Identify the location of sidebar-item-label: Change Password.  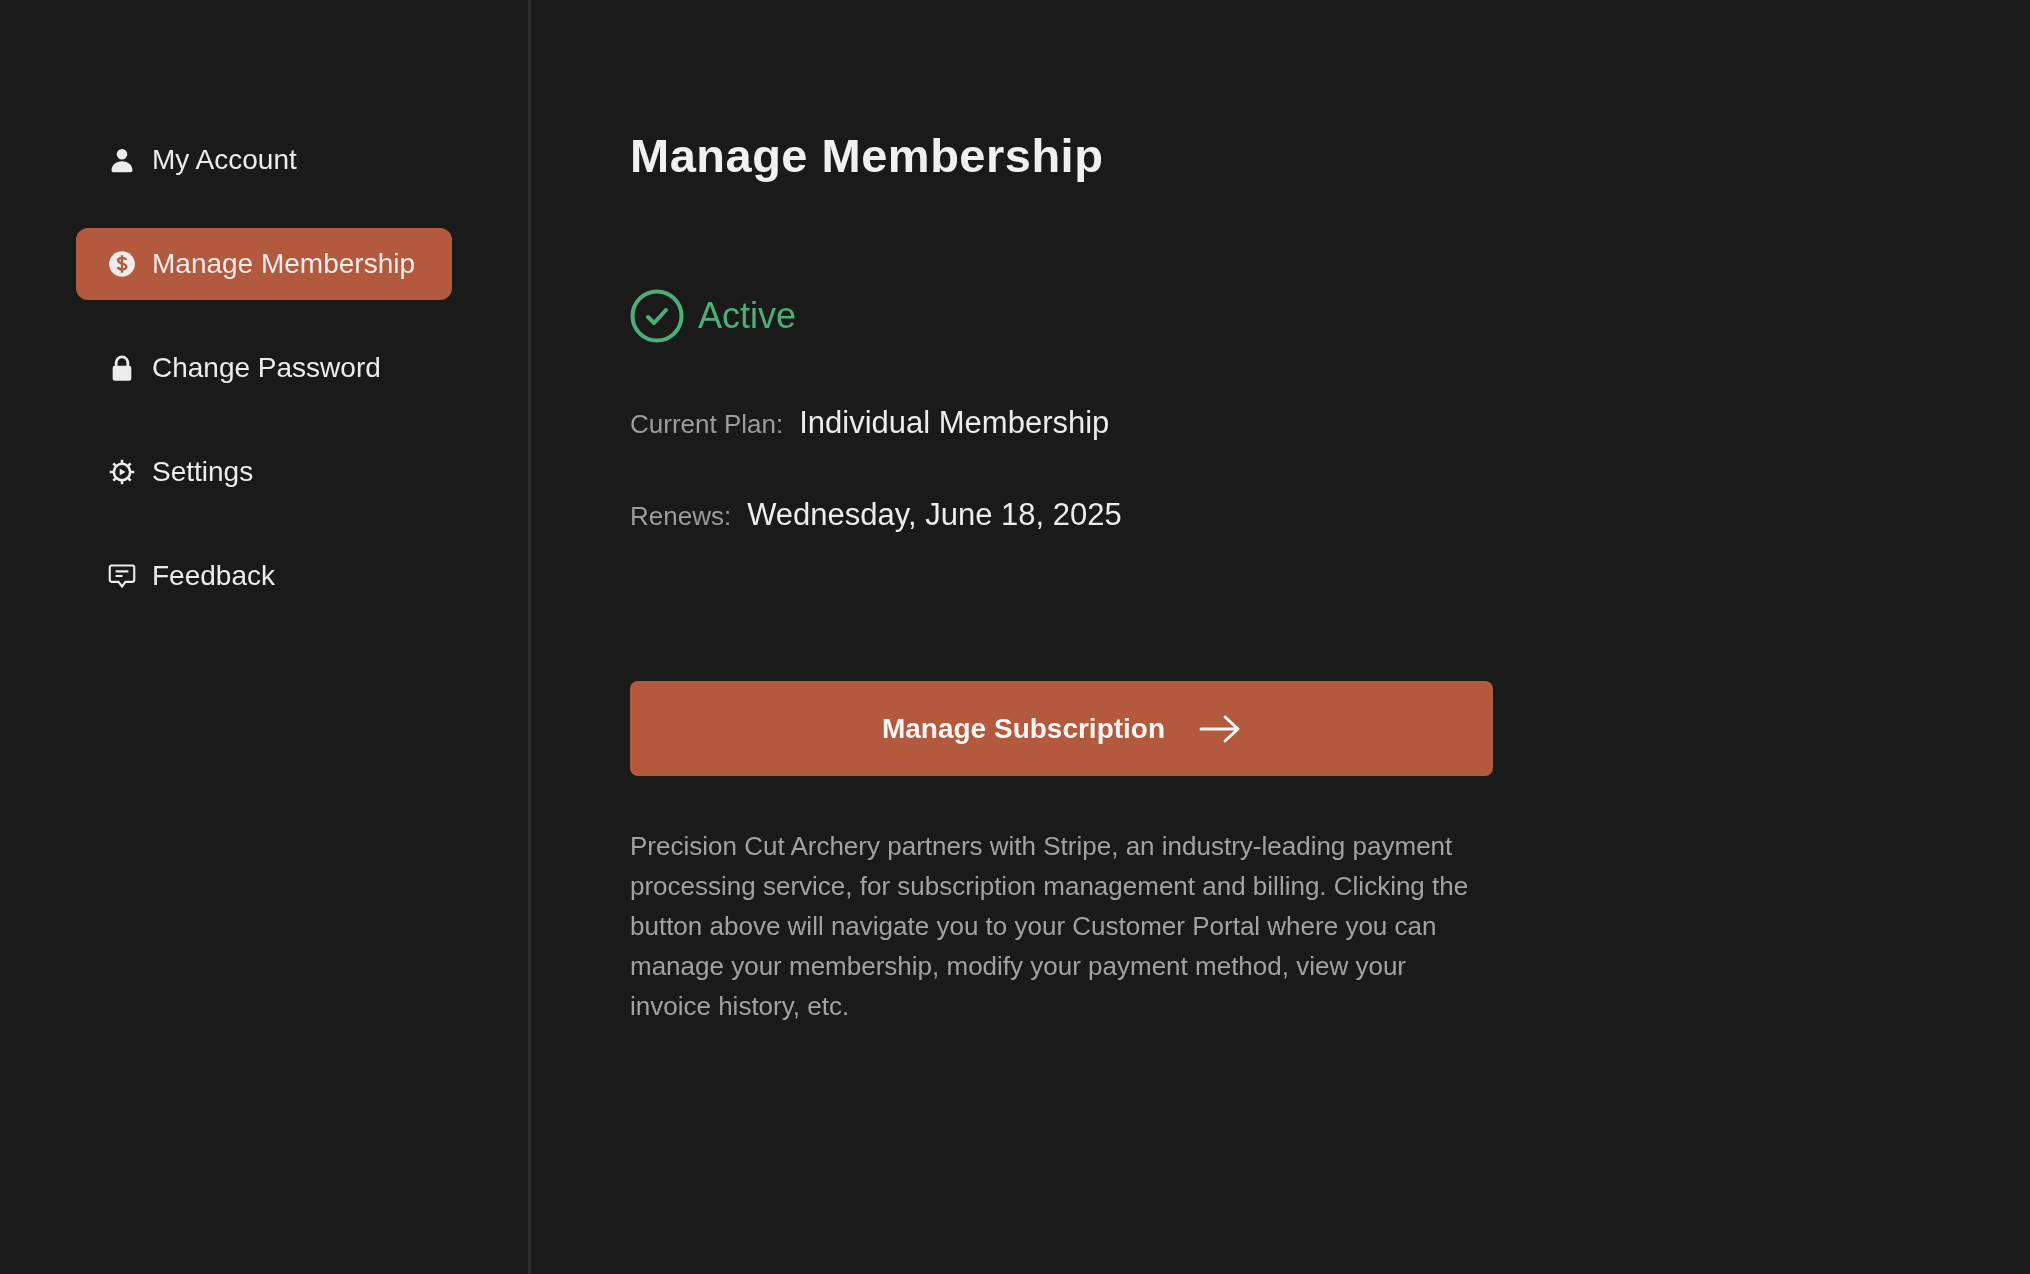
(266, 368).